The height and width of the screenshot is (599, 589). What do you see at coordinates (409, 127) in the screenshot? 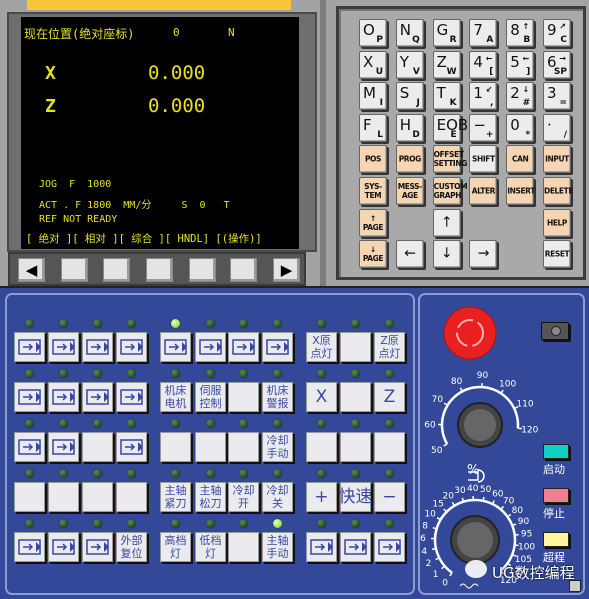
I see `key-h: HD` at bounding box center [409, 127].